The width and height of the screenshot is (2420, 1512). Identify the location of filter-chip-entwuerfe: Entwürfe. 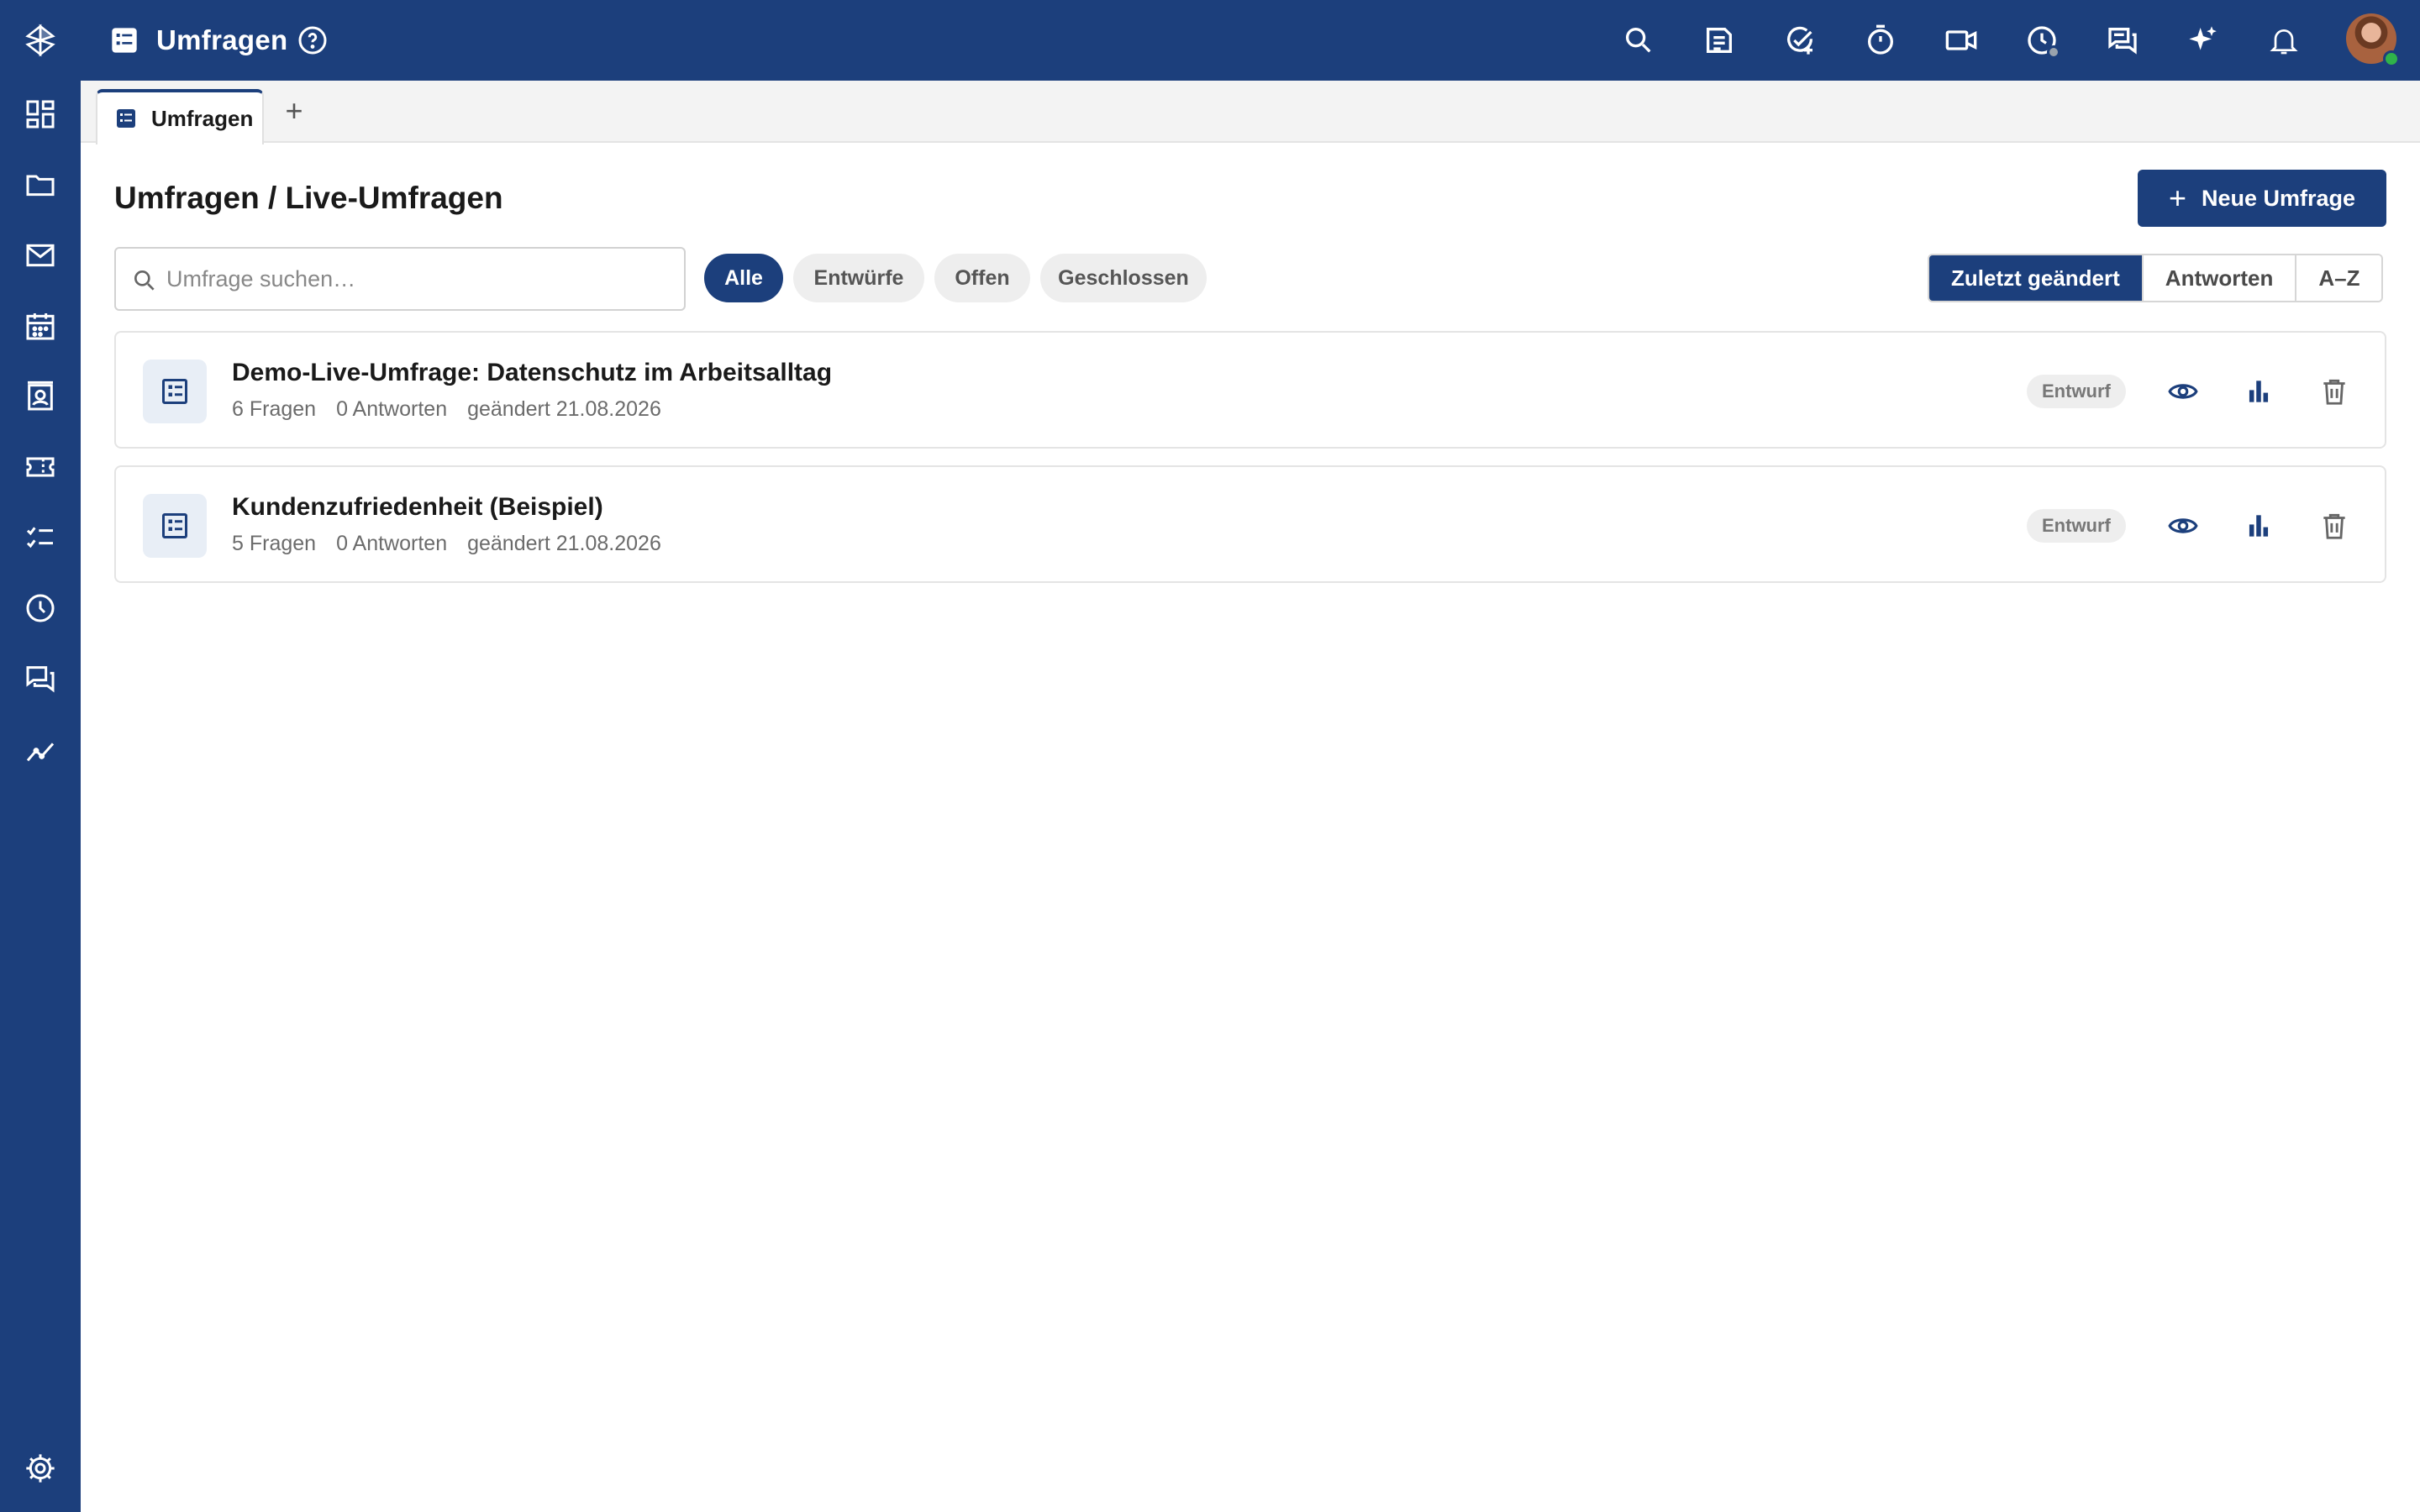
(858, 278).